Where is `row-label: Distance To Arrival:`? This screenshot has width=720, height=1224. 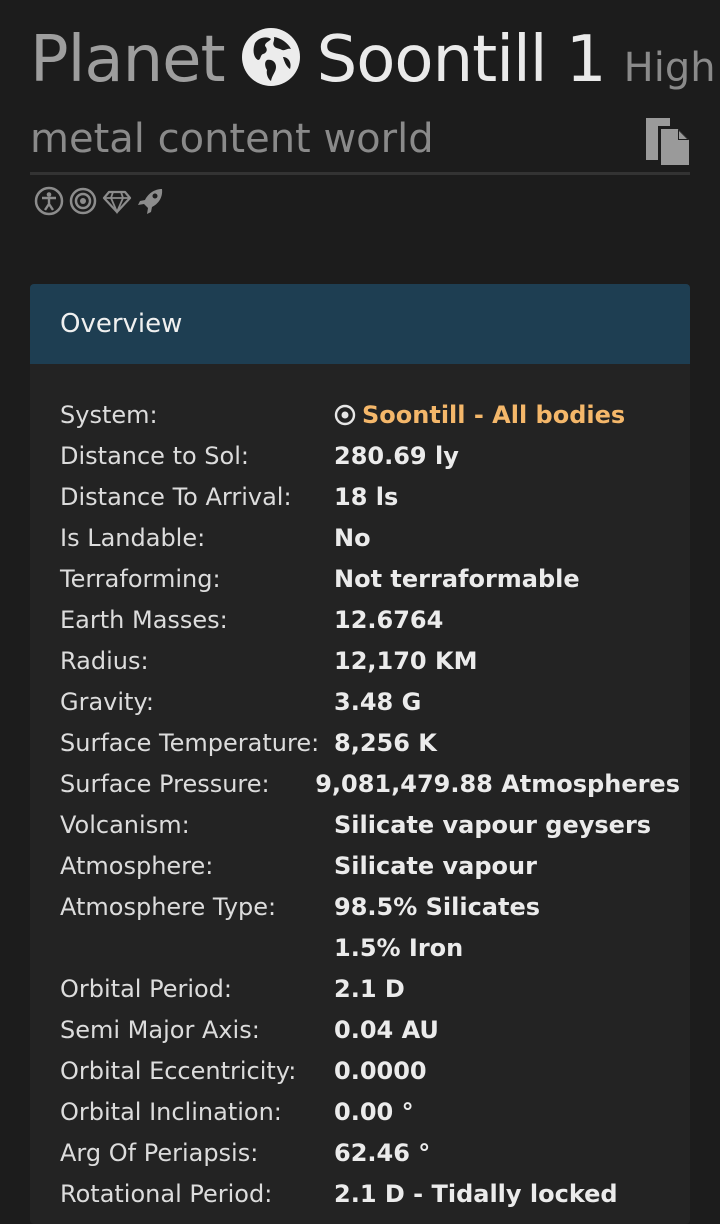
row-label: Distance To Arrival: is located at coordinates (176, 496).